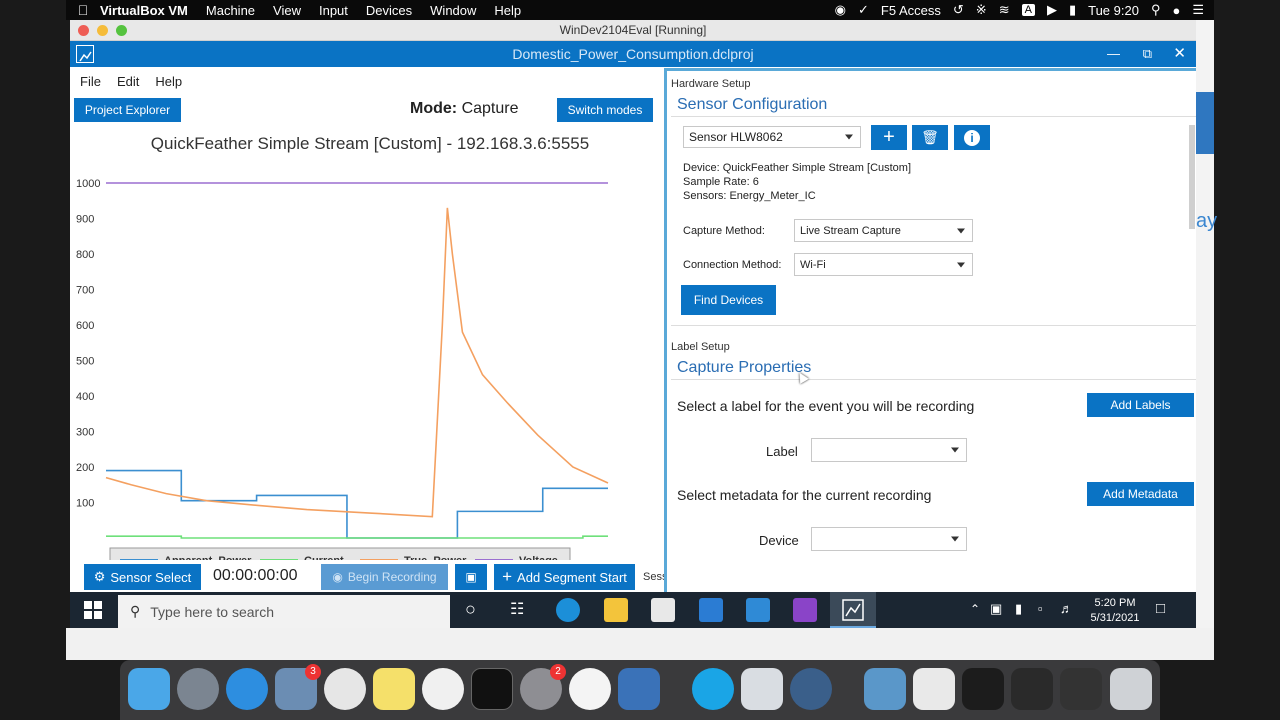  I want to click on quicktime-icon, so click(811, 689).